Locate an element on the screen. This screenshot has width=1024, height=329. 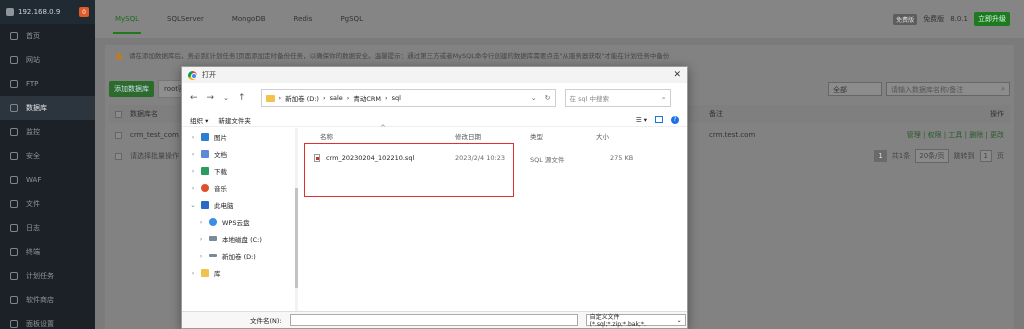
file-size: 275 KB is located at coordinates (622, 158).